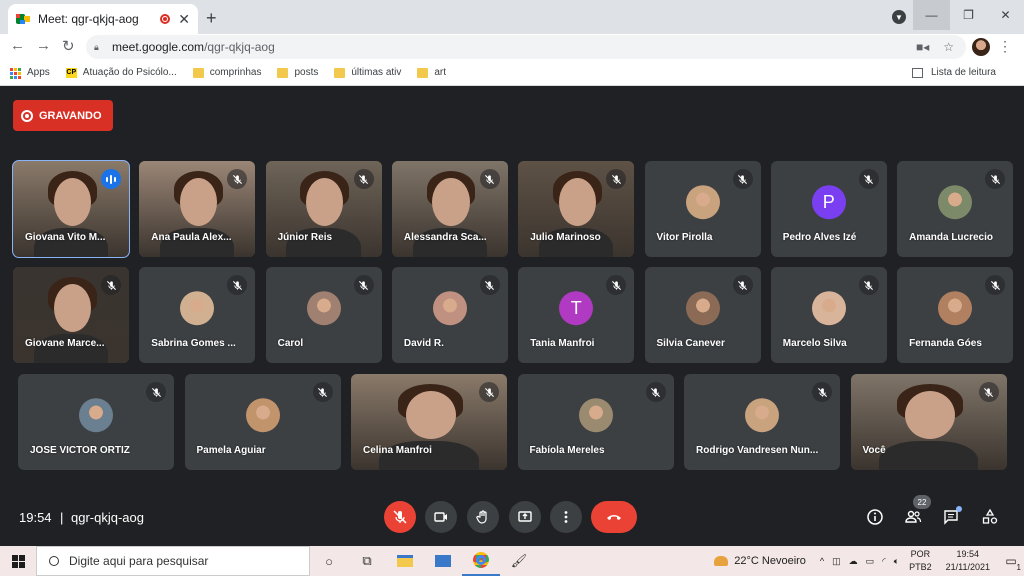  What do you see at coordinates (35, 517) in the screenshot?
I see `meeting-time: 19:54` at bounding box center [35, 517].